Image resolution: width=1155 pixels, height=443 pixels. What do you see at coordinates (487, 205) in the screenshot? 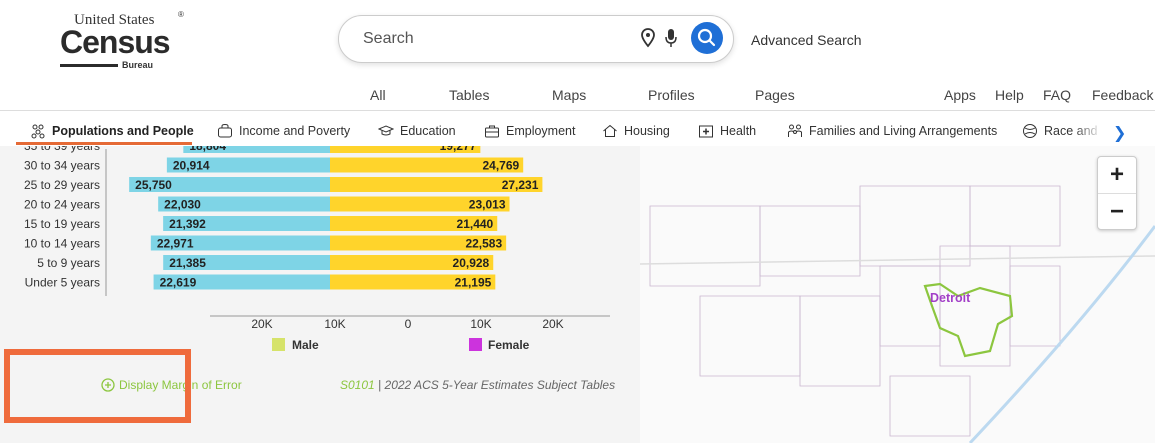
I see `bar-female-value: 23,013` at bounding box center [487, 205].